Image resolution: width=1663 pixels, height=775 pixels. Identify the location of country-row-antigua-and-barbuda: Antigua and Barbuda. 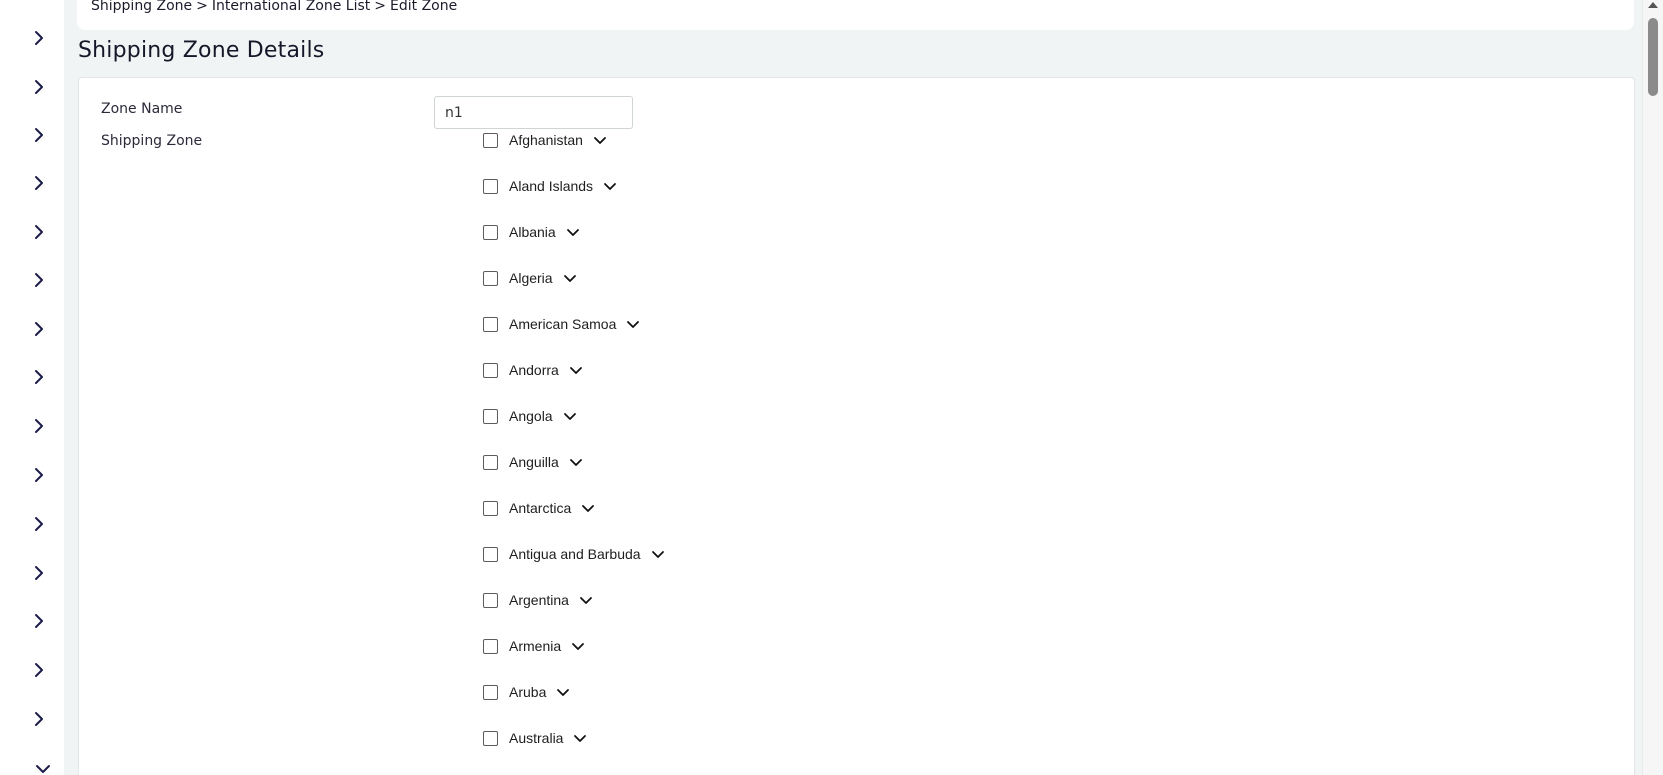
(574, 554).